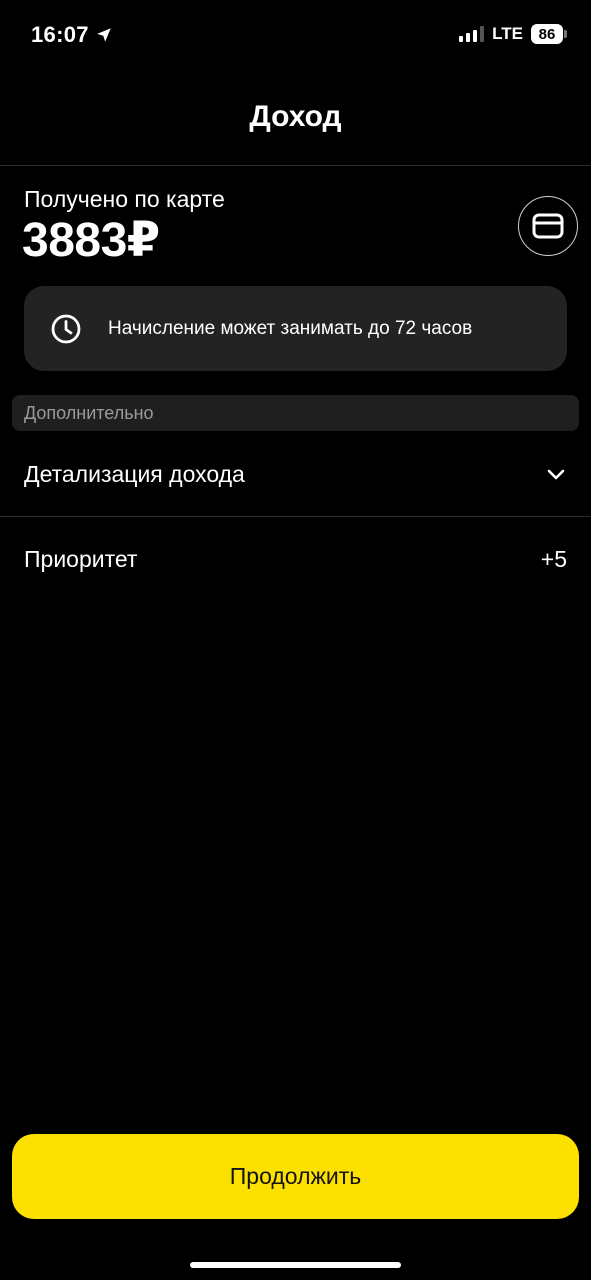  What do you see at coordinates (295, 559) in the screenshot?
I see `priority-row: Приоритет +5` at bounding box center [295, 559].